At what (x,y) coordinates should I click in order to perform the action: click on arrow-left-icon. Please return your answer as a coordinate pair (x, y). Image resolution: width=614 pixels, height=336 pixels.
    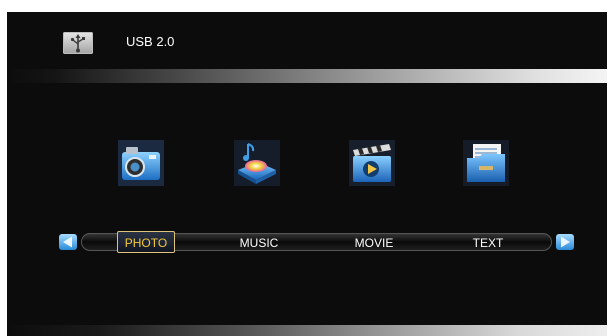
    Looking at the image, I should click on (68, 242).